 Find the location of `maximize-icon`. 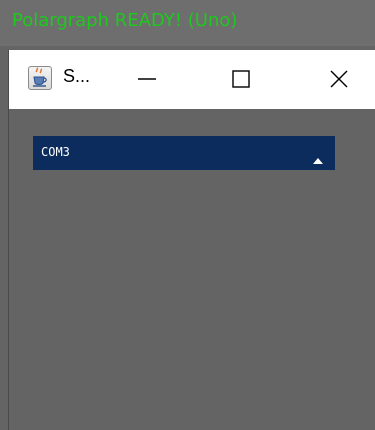

maximize-icon is located at coordinates (241, 79).